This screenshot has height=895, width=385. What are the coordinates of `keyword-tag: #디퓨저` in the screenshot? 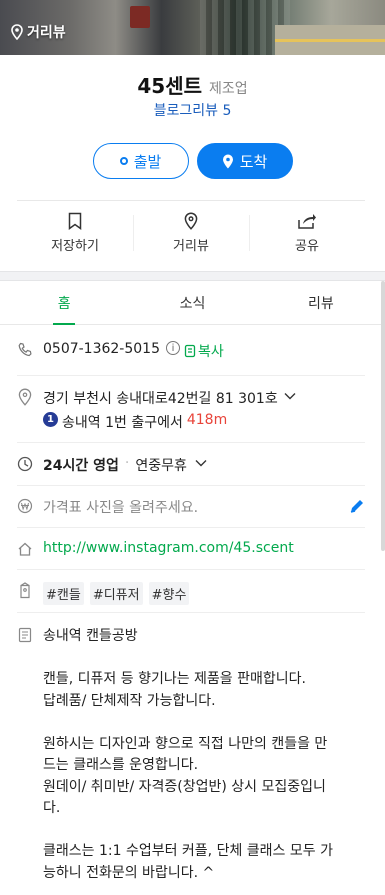 It's located at (116, 593).